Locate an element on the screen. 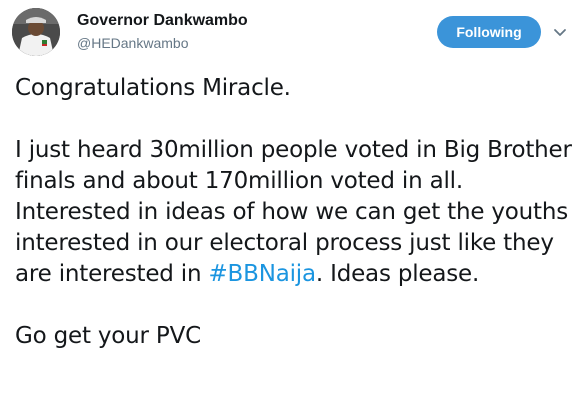  author-handle: @HEDankwambo is located at coordinates (132, 43).